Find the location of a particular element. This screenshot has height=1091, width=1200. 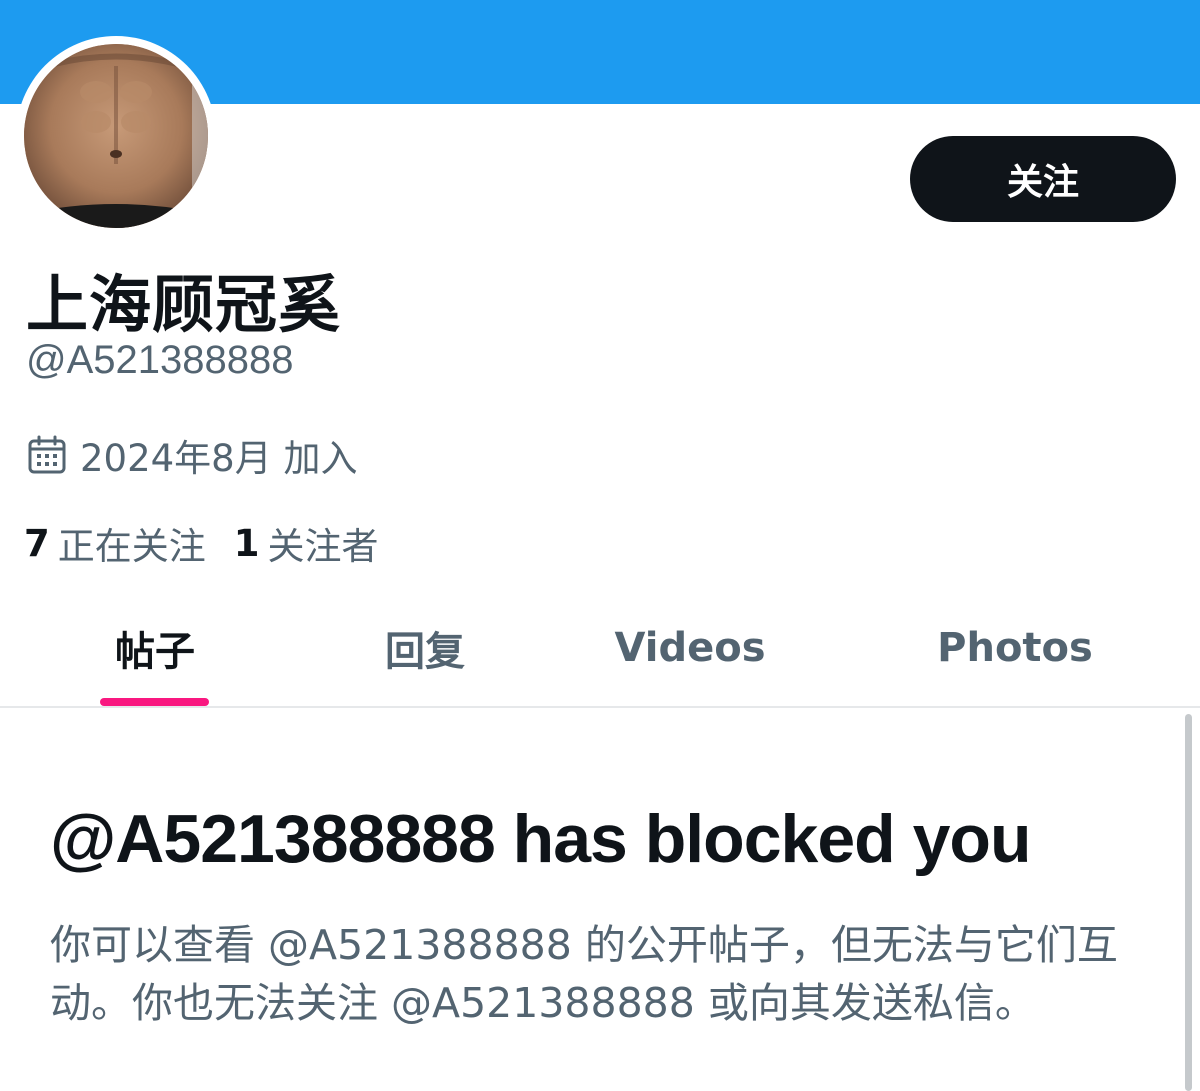

joined-text: 2024年8月 加入 is located at coordinates (219, 458).